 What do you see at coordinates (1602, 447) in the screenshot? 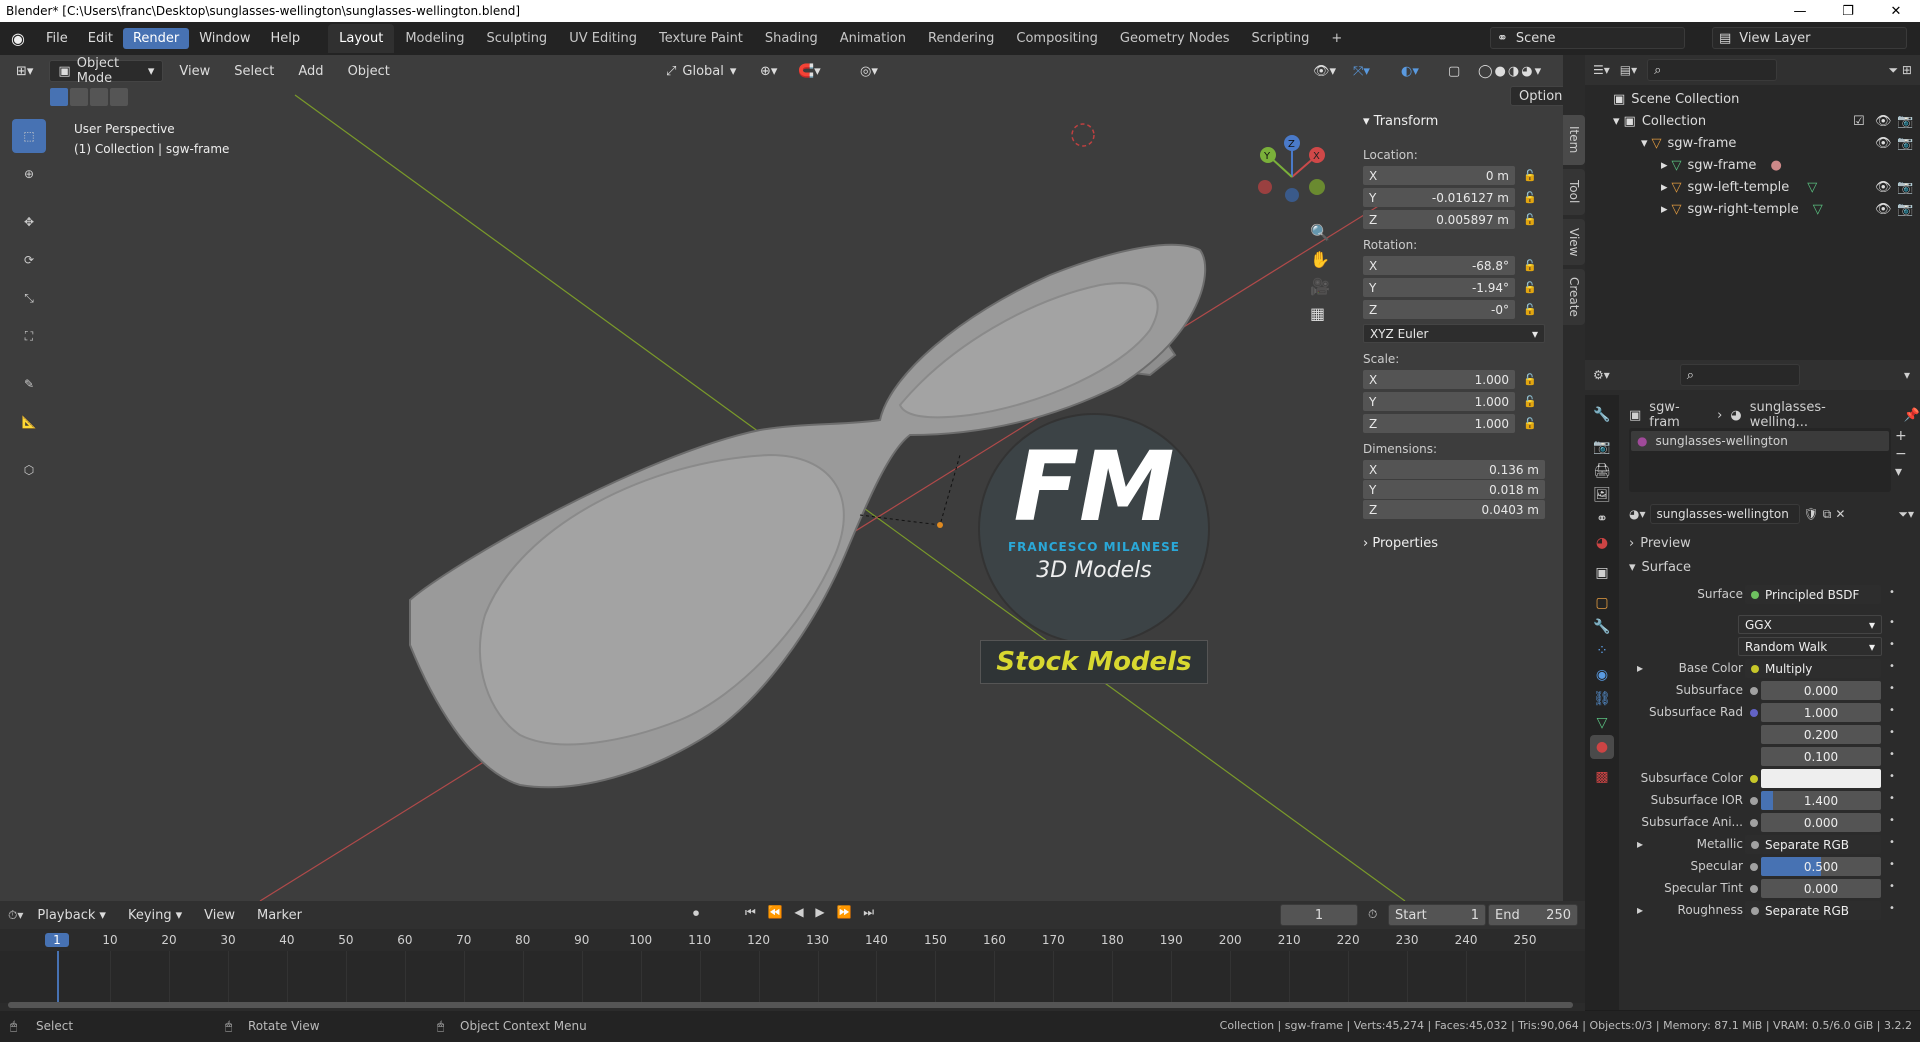
I see `render-icon: 📷` at bounding box center [1602, 447].